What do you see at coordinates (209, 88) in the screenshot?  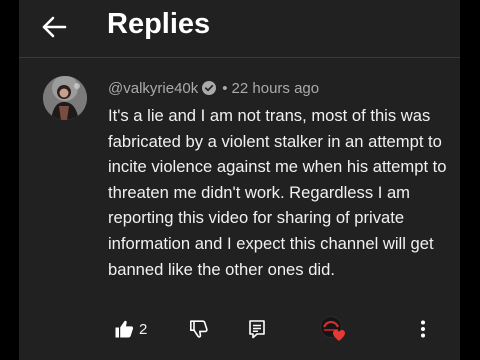 I see `verified-check-icon` at bounding box center [209, 88].